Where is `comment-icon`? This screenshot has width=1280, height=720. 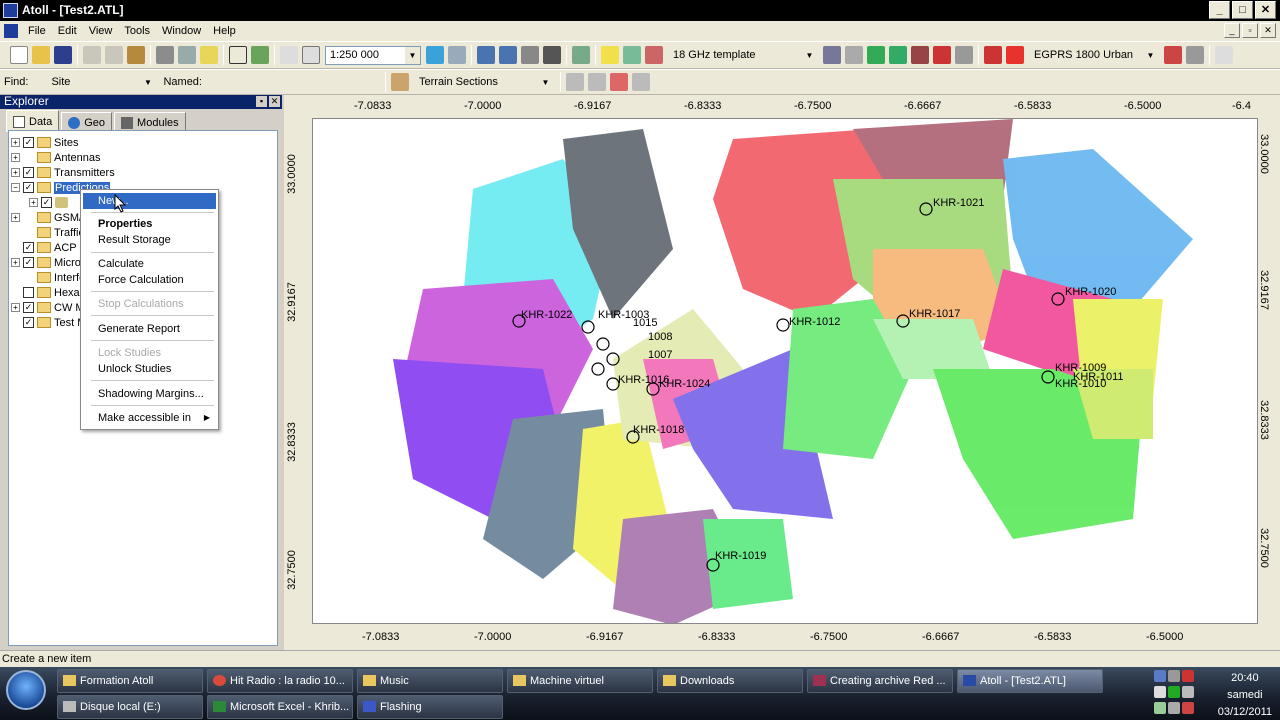
comment-icon is located at coordinates (610, 55).